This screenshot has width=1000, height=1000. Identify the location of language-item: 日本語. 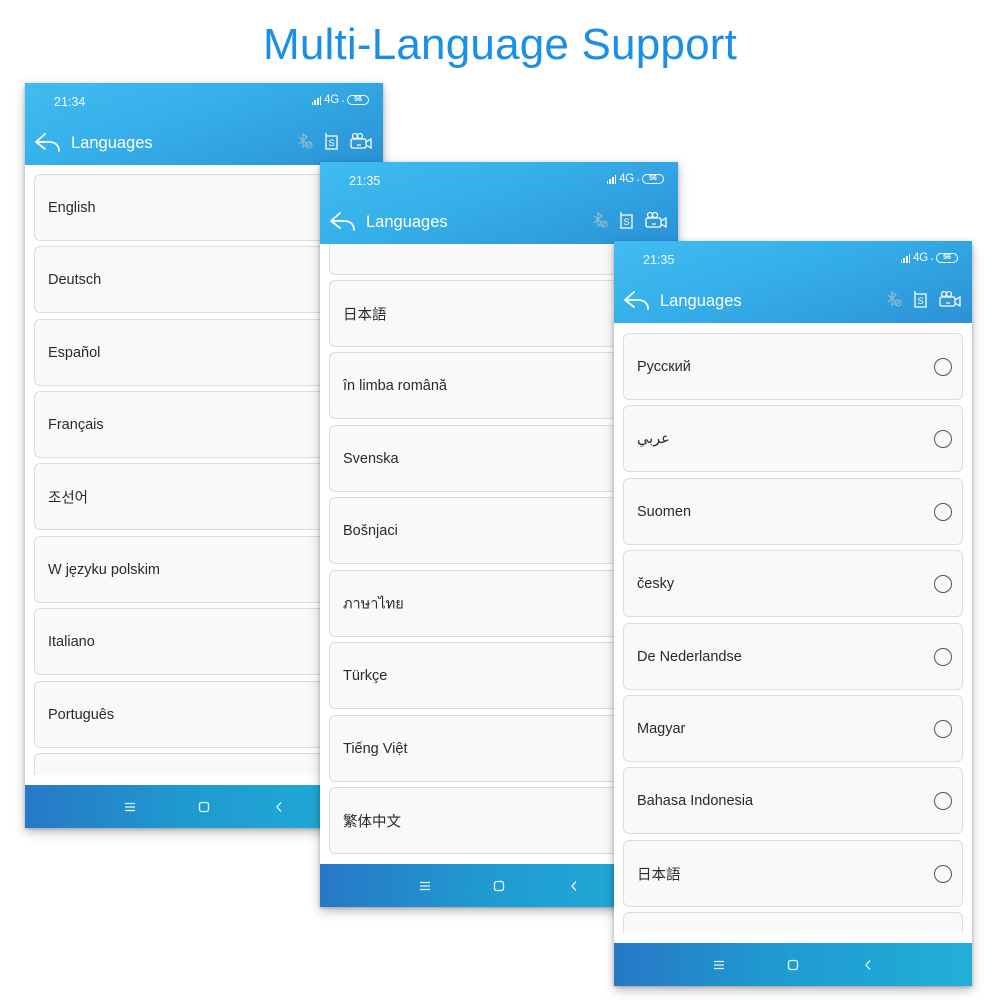
(793, 873).